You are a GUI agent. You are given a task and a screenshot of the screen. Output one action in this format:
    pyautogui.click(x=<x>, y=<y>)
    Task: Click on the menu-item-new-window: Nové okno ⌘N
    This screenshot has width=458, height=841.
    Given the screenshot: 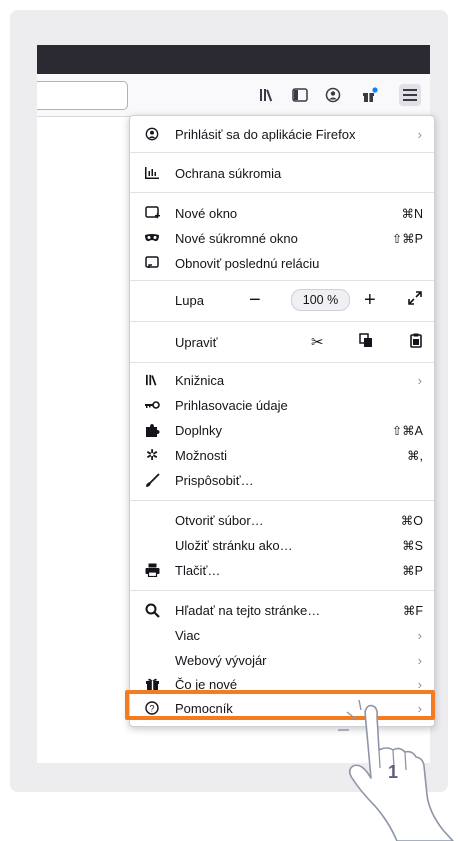 What is the action you would take?
    pyautogui.click(x=282, y=213)
    